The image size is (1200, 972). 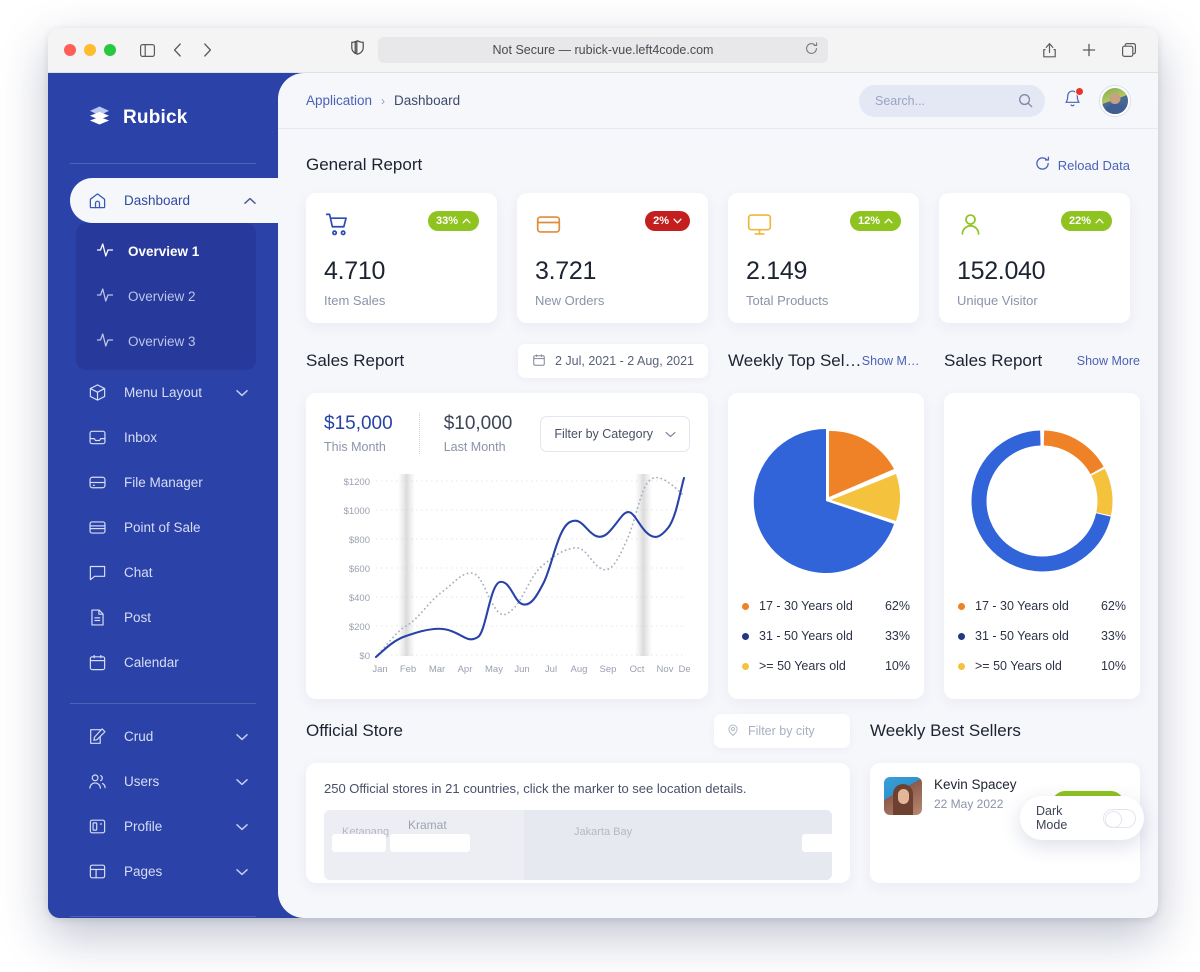 What do you see at coordinates (608, 669) in the screenshot?
I see `svg-text: Sep` at bounding box center [608, 669].